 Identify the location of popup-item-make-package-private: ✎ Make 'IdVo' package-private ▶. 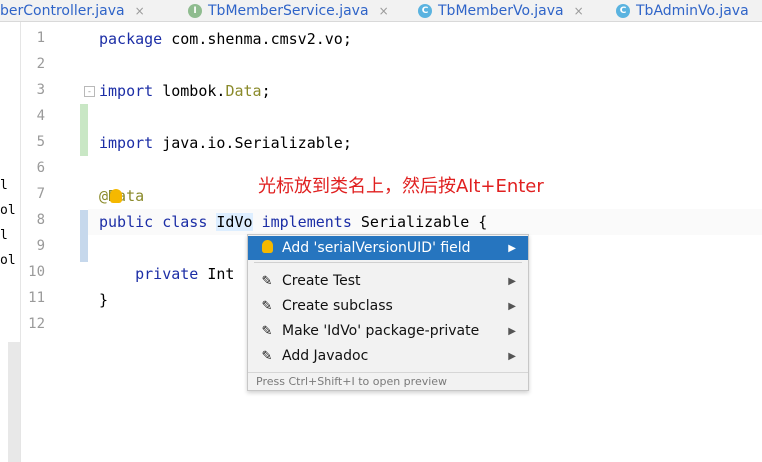
(388, 331).